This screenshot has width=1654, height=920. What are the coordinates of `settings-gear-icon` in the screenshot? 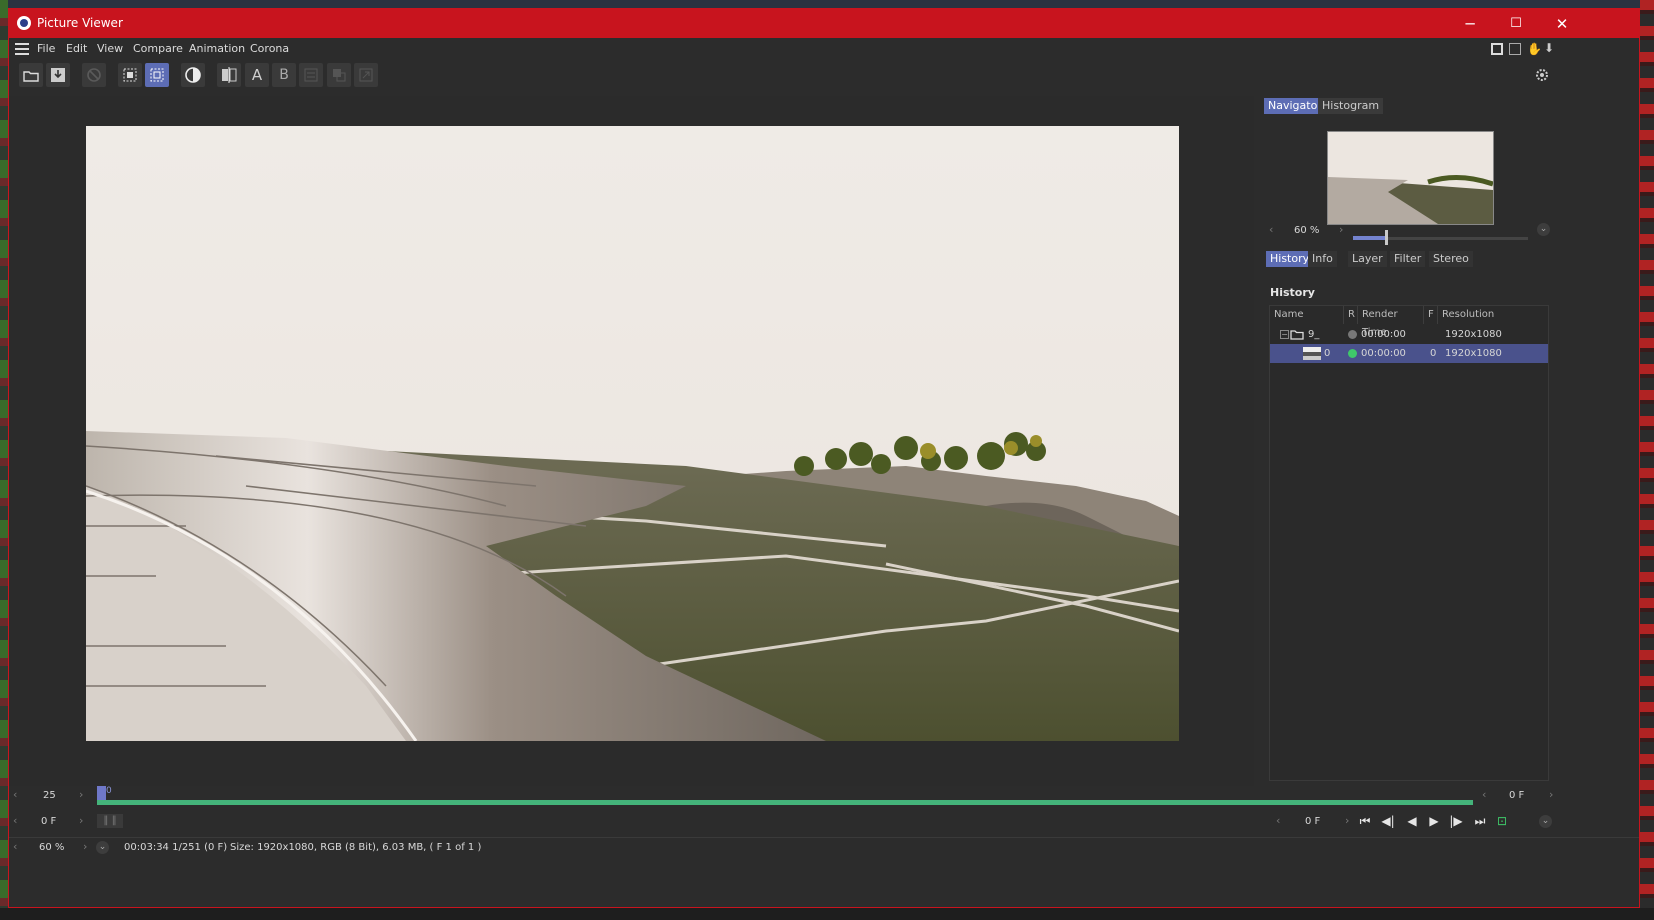 It's located at (1542, 75).